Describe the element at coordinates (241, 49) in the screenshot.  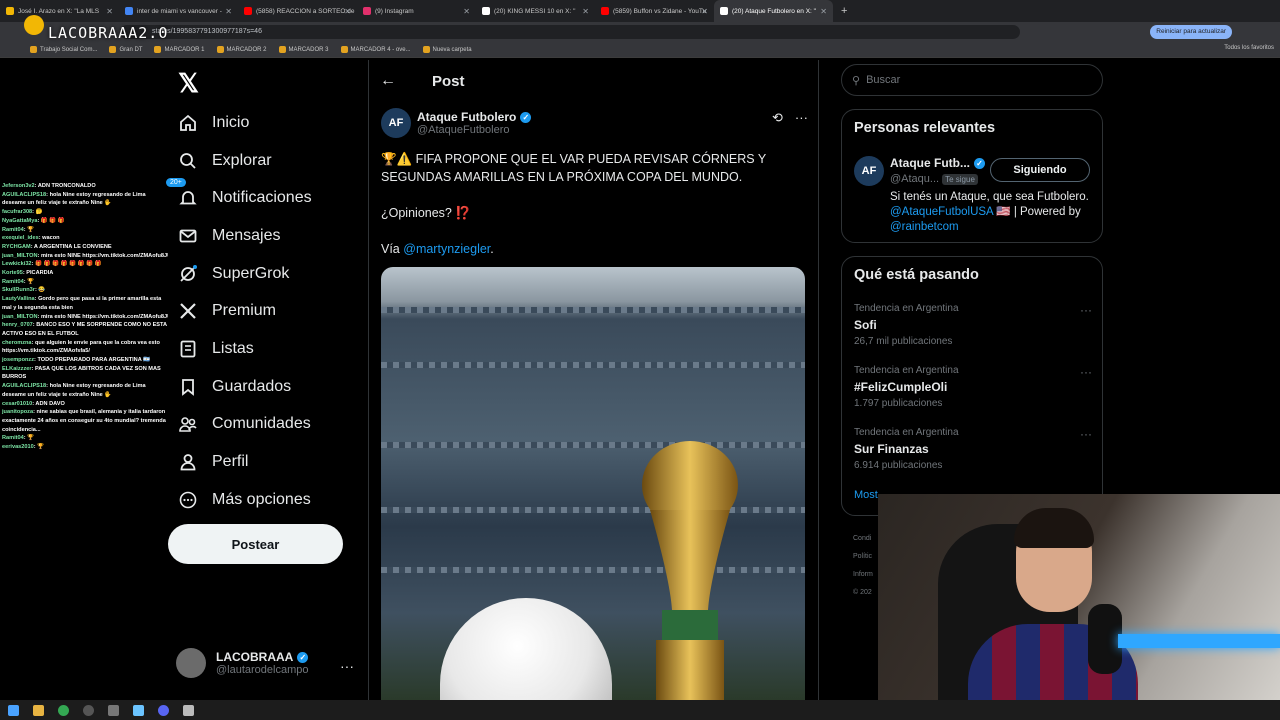
I see `bookmark-item: MARCADOR 2` at that location.